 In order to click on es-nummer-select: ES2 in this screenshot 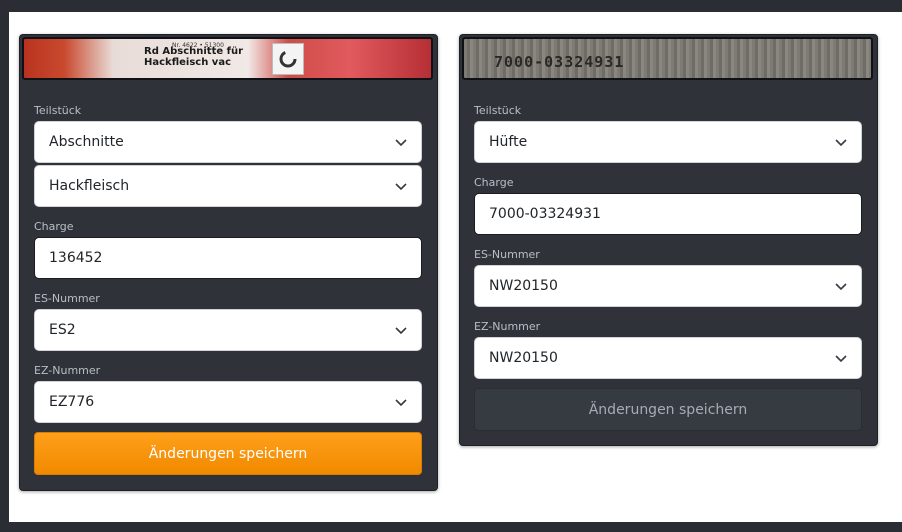, I will do `click(228, 330)`.